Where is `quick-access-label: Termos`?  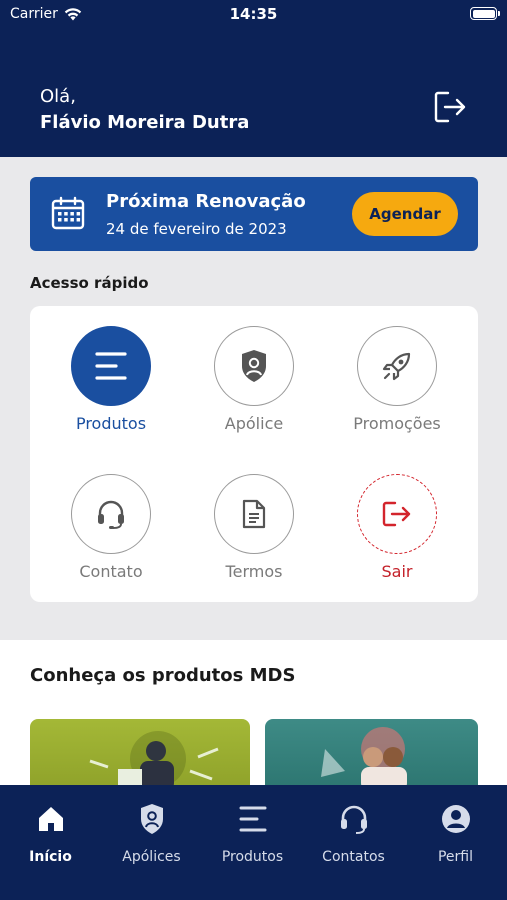
quick-access-label: Termos is located at coordinates (254, 571).